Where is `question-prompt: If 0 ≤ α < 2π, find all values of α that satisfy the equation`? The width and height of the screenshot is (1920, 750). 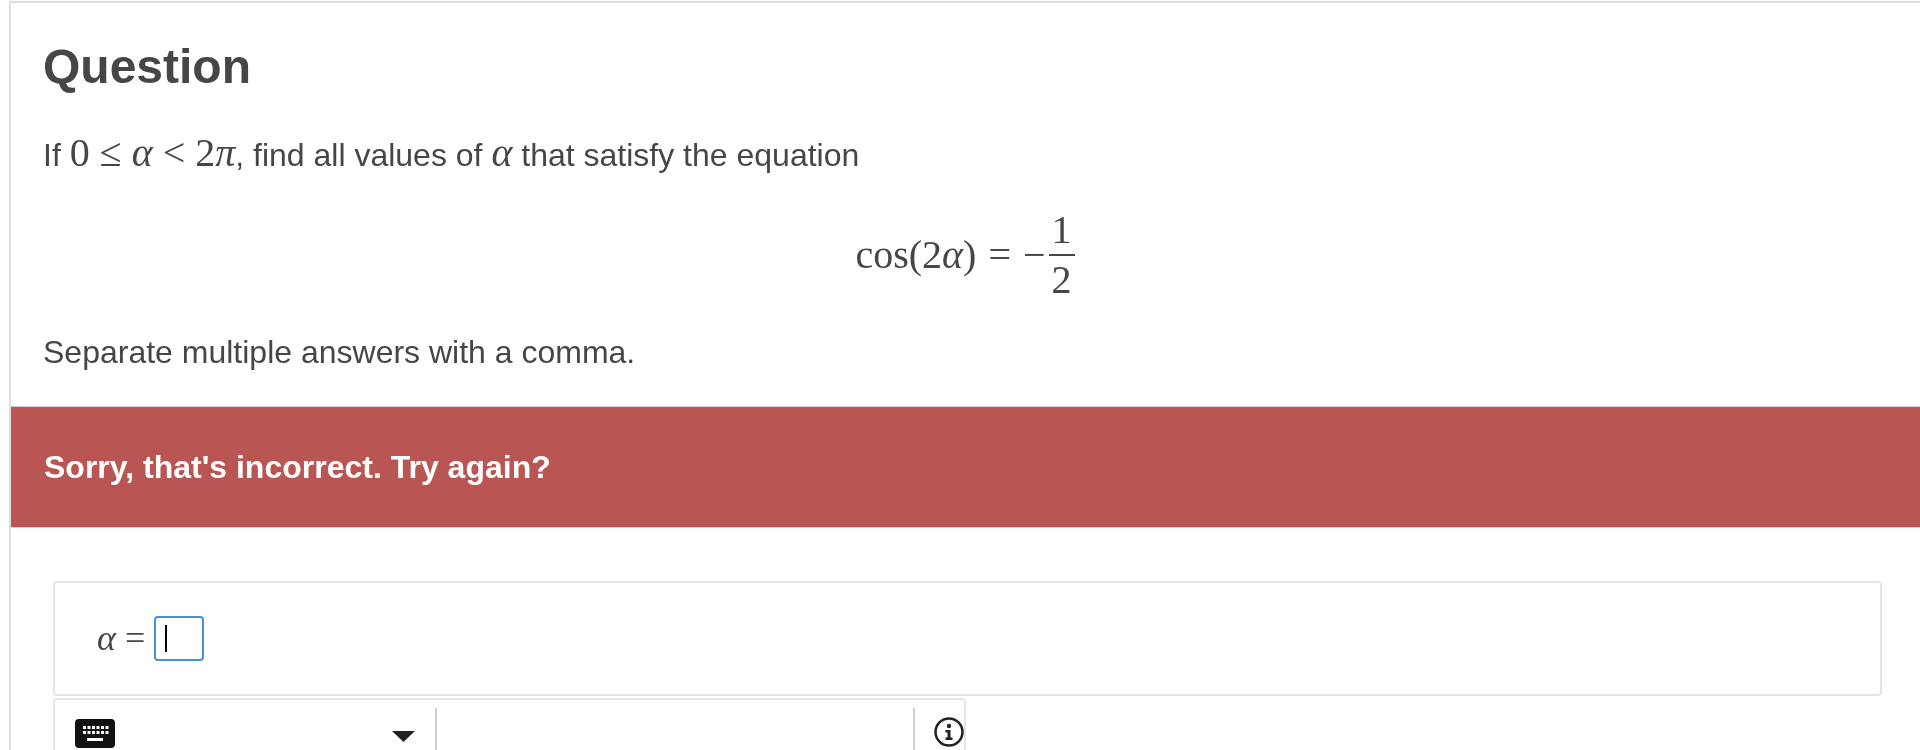
question-prompt: If 0 ≤ α < 2π, find all values of α that satisfy the equation is located at coordinates (452, 153).